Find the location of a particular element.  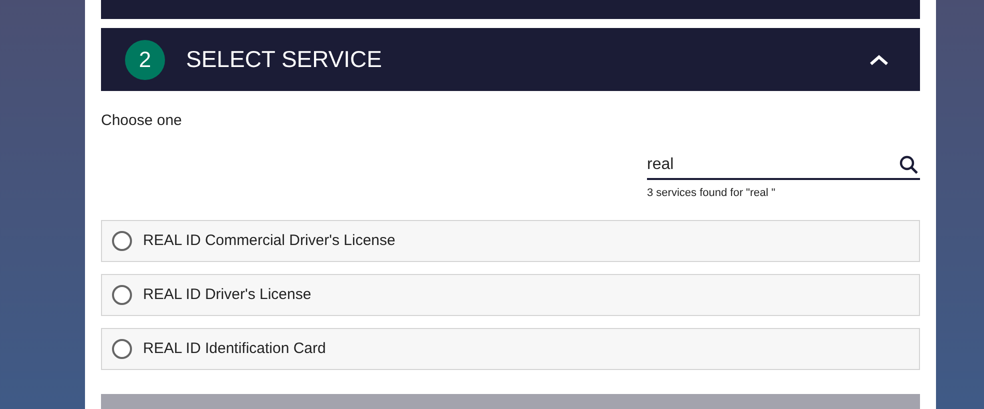

step-number-badge: 2 is located at coordinates (145, 60).